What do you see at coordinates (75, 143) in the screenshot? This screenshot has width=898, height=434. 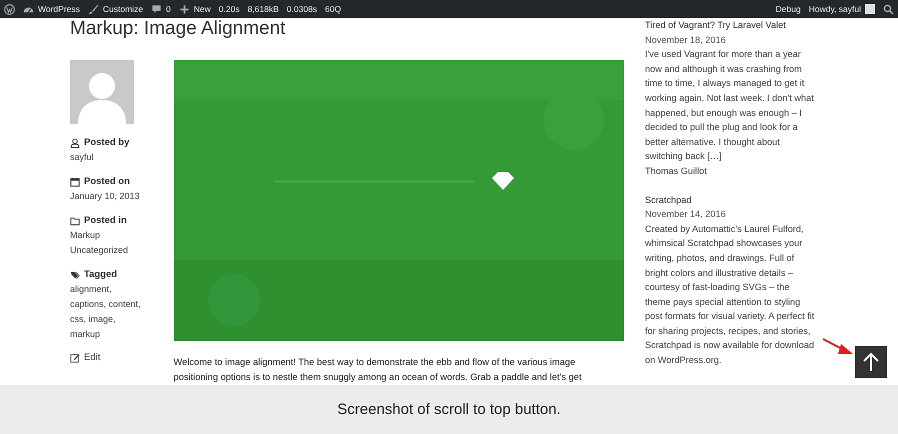 I see `user-icon` at bounding box center [75, 143].